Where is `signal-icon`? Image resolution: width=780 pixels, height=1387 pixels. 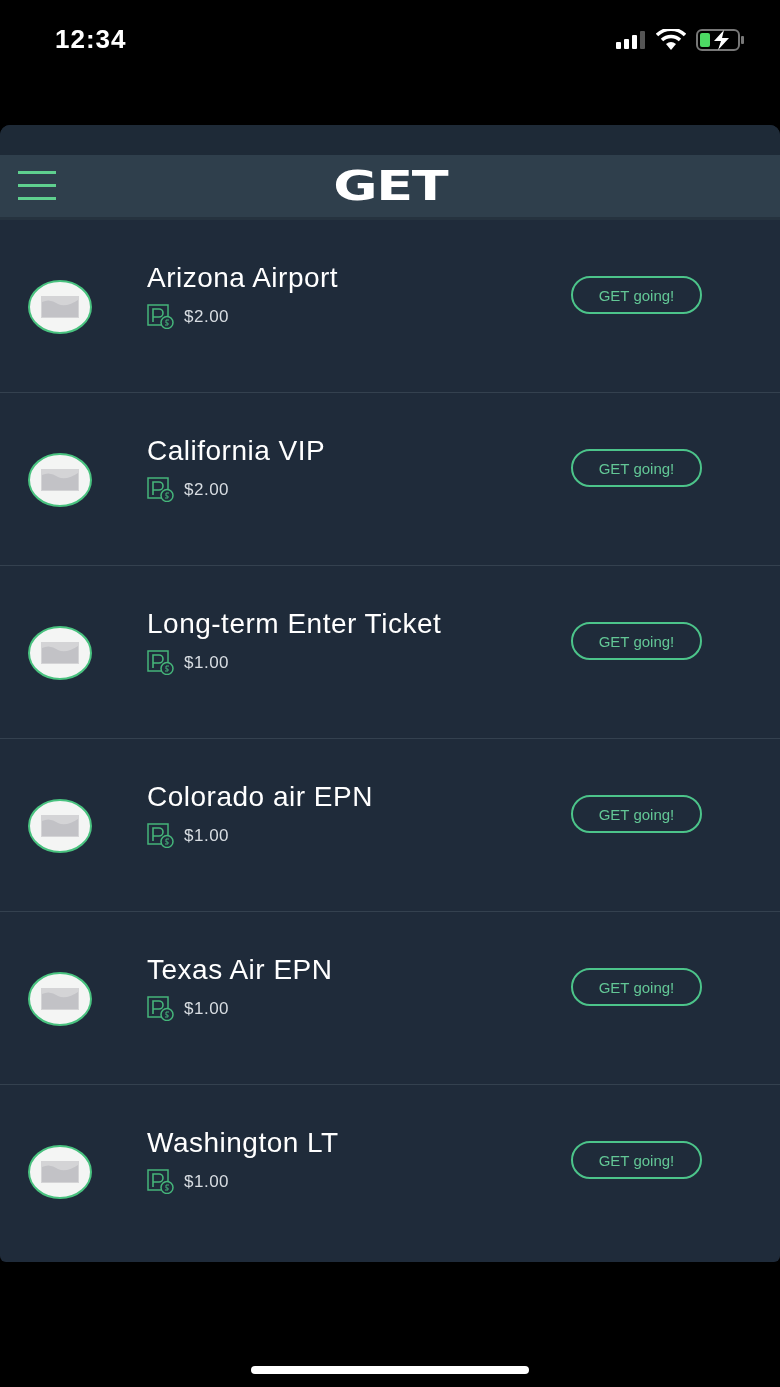 signal-icon is located at coordinates (631, 40).